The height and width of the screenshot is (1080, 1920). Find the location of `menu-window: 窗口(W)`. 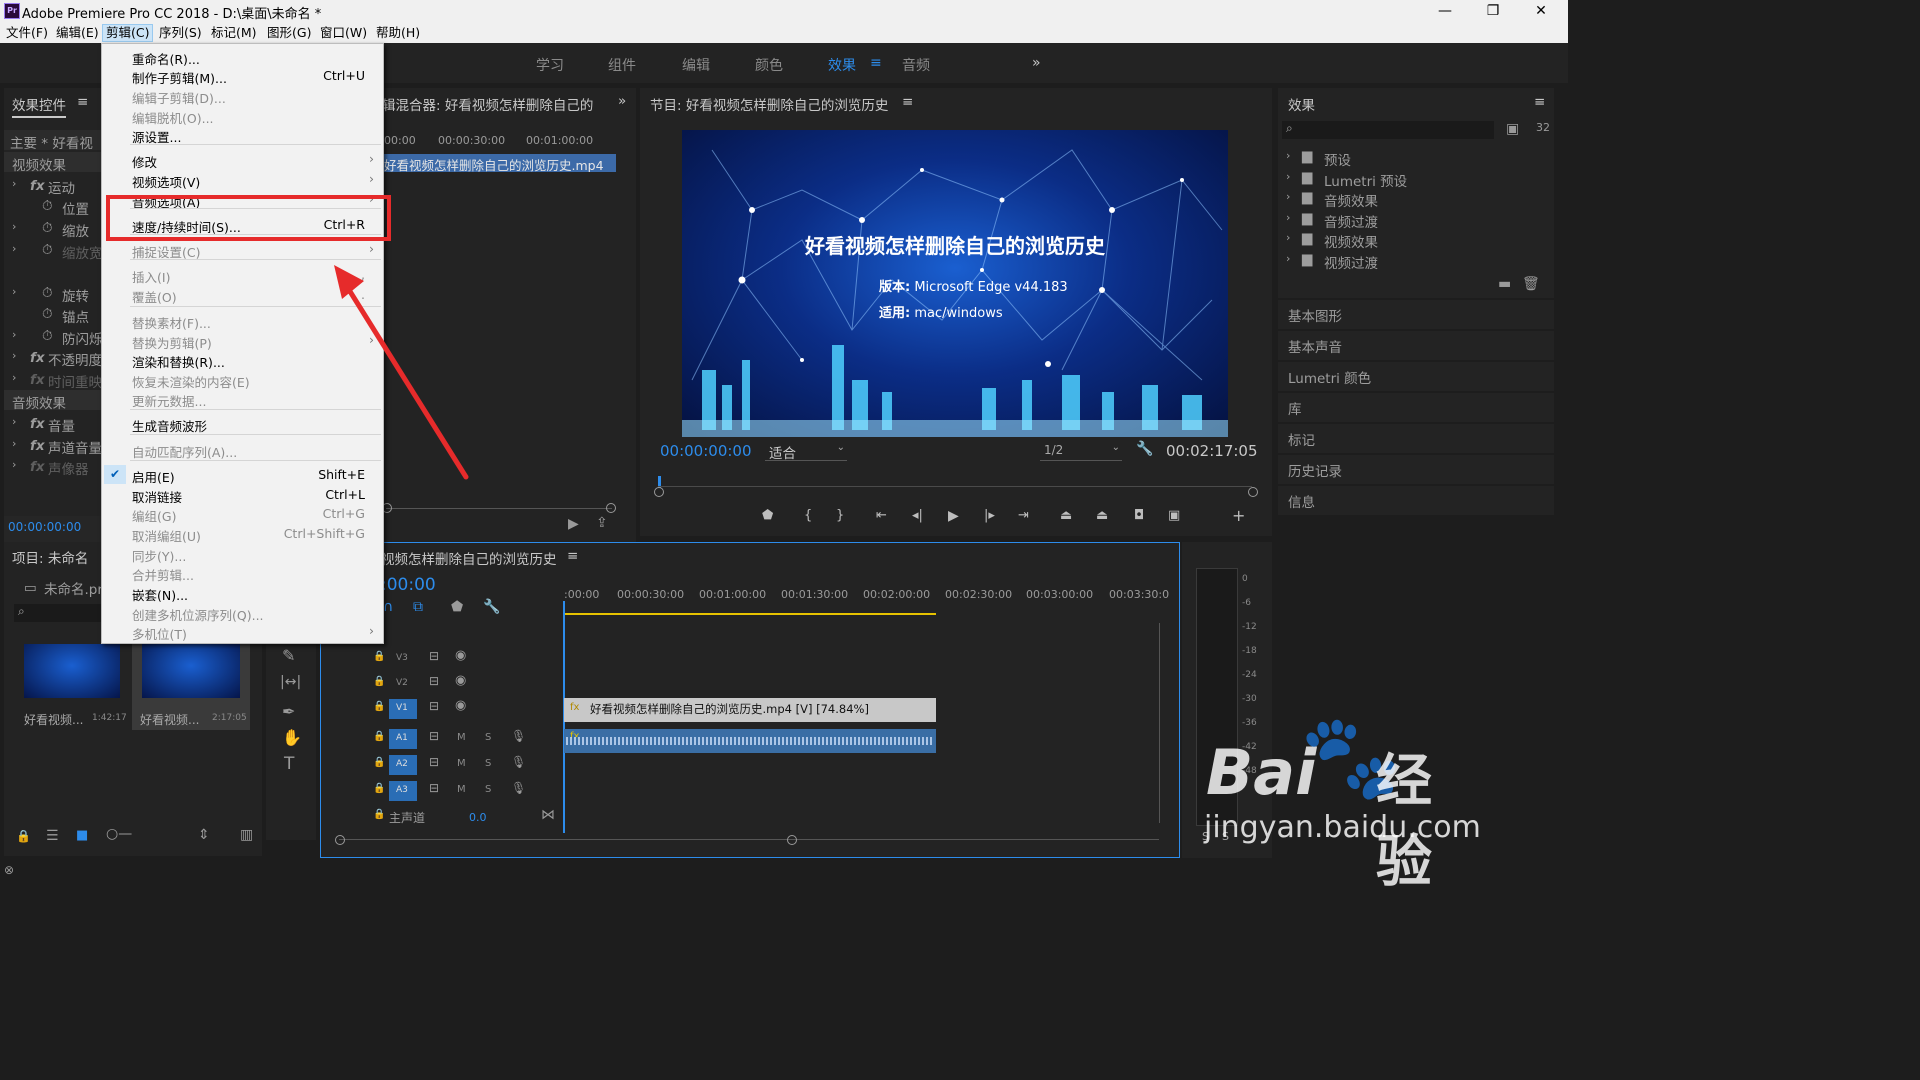

menu-window: 窗口(W) is located at coordinates (343, 33).